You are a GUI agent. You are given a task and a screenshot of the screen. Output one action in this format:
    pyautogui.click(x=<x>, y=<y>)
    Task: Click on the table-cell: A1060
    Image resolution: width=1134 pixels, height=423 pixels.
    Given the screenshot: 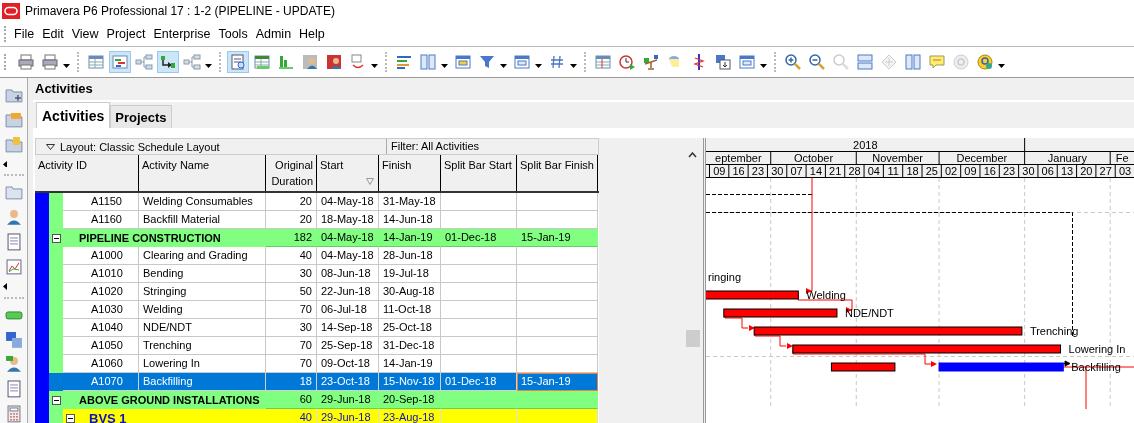 What is the action you would take?
    pyautogui.click(x=101, y=364)
    